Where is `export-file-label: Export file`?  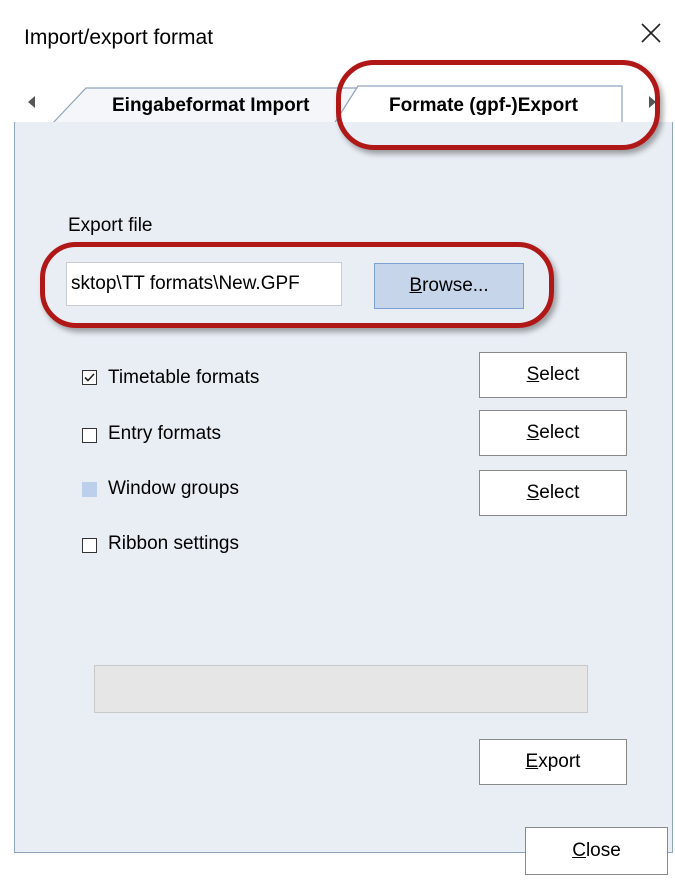
export-file-label: Export file is located at coordinates (110, 225).